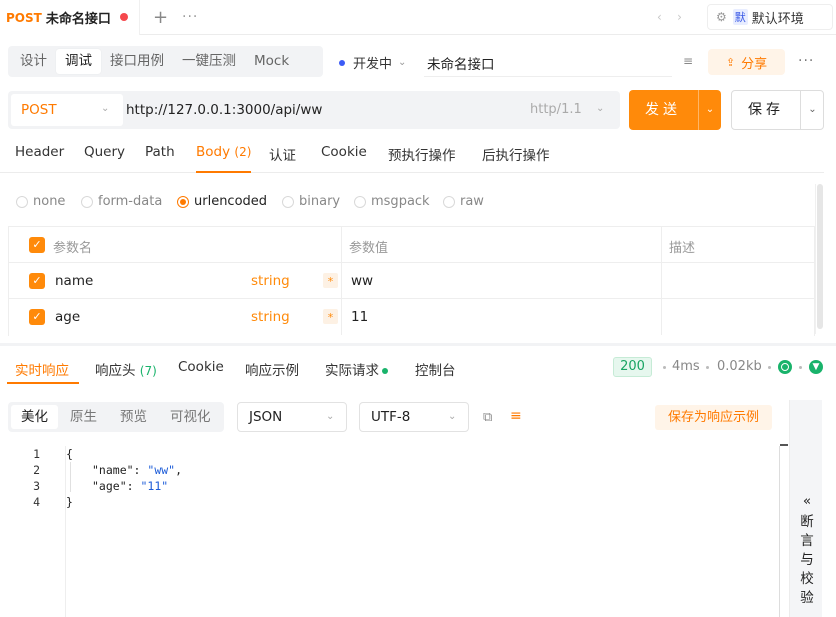  What do you see at coordinates (344, 158) in the screenshot?
I see `tab-cookie: Cookie` at bounding box center [344, 158].